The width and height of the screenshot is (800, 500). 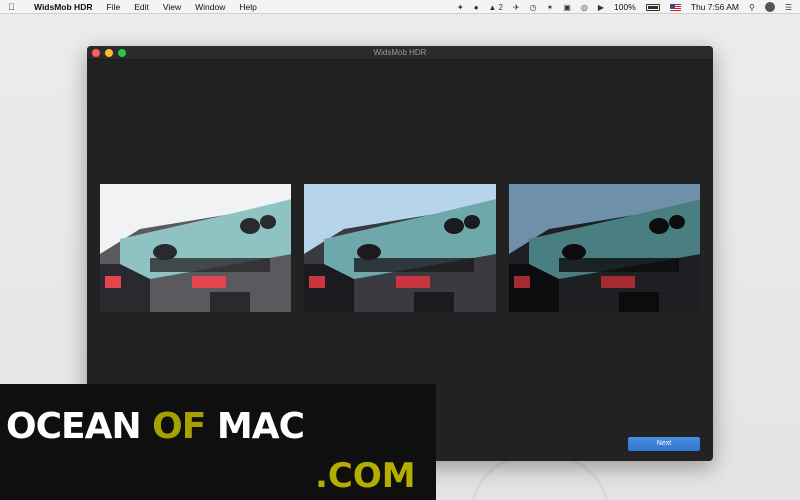 What do you see at coordinates (255, 426) in the screenshot?
I see `watermark-mac: MAC` at bounding box center [255, 426].